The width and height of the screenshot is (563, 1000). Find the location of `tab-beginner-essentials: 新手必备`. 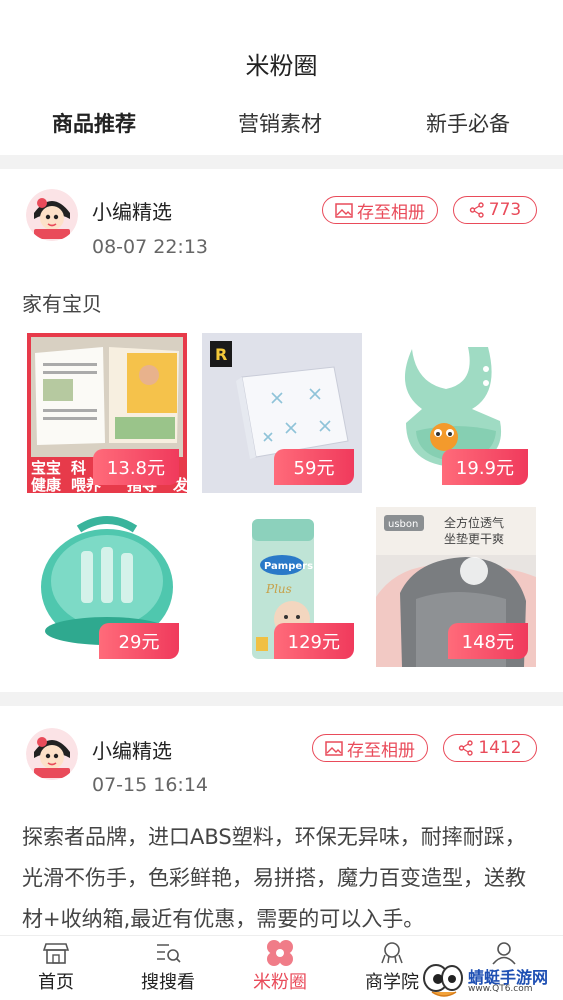

tab-beginner-essentials: 新手必备 is located at coordinates (468, 123).